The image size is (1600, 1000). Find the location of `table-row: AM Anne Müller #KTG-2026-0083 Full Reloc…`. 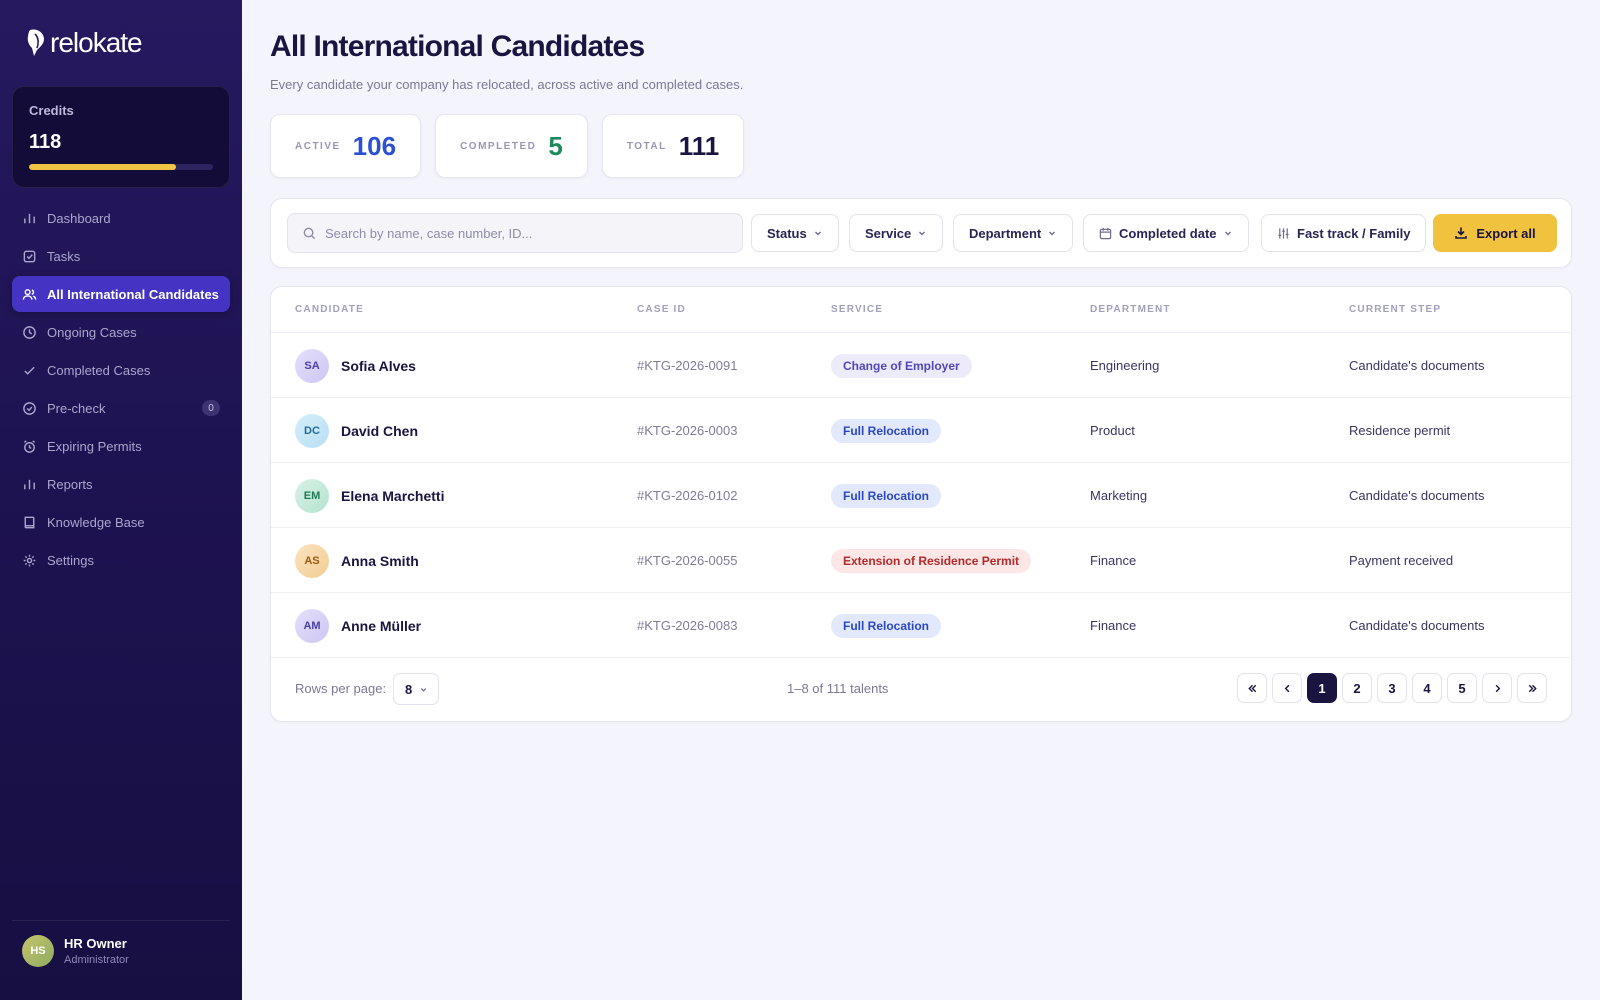

table-row: AM Anne Müller #KTG-2026-0083 Full Reloc… is located at coordinates (921, 625).